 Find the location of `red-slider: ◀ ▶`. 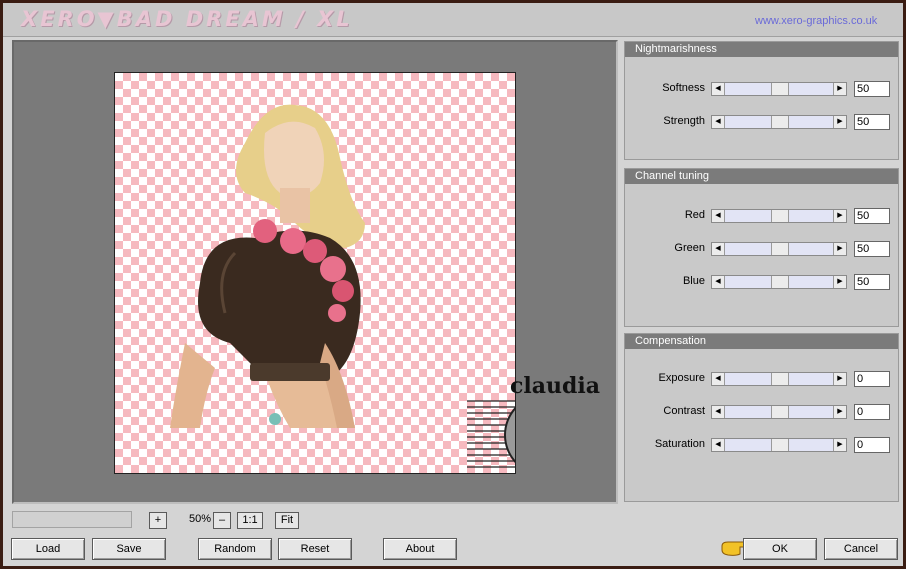

red-slider: ◀ ▶ is located at coordinates (779, 216).